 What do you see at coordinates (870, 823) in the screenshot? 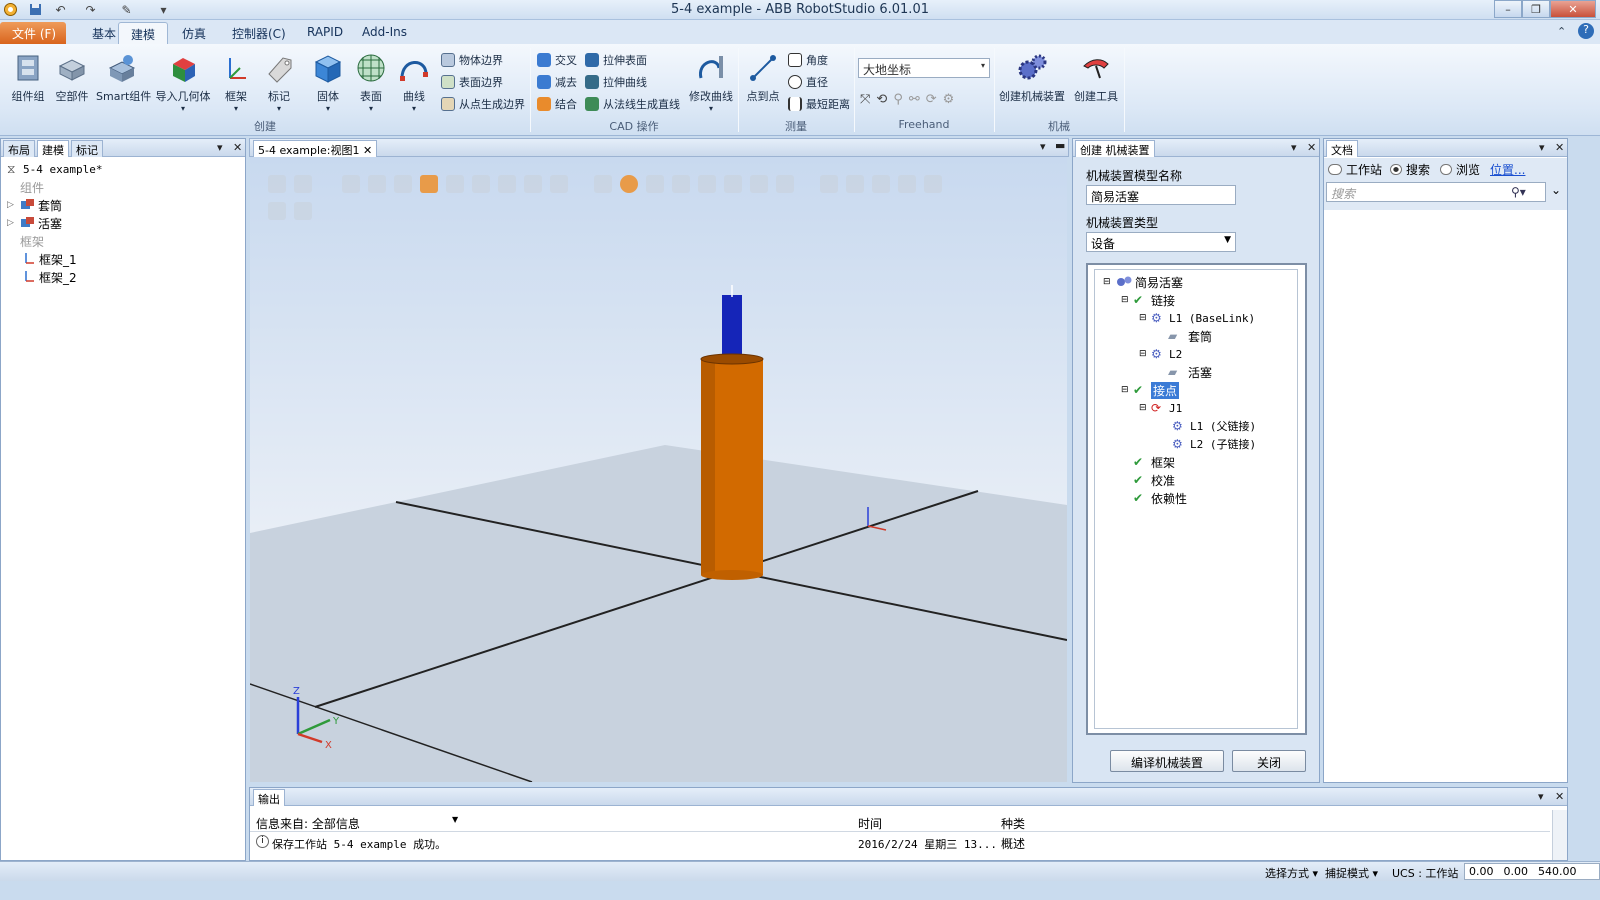
I see `column-time: 时间` at bounding box center [870, 823].